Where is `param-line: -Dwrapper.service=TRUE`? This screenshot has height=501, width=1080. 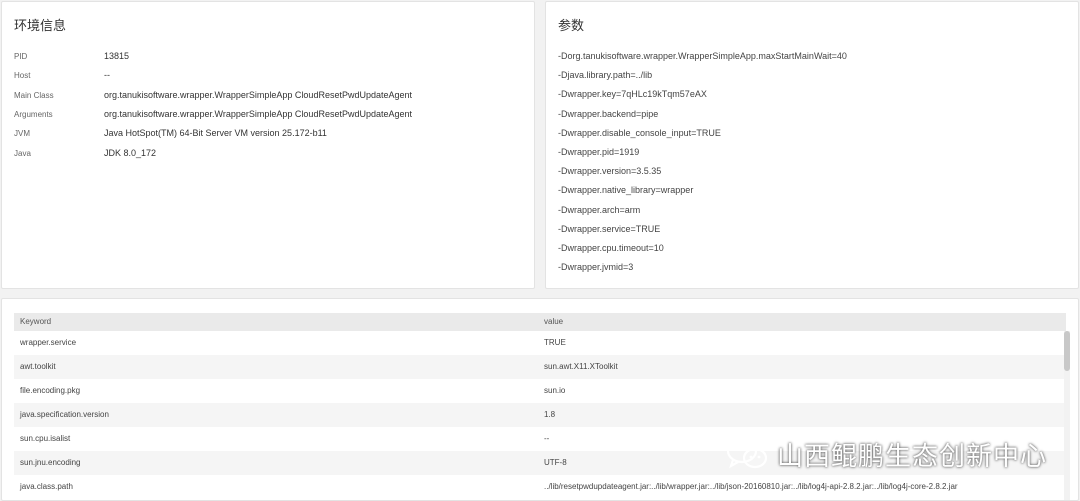
param-line: -Dwrapper.service=TRUE is located at coordinates (609, 228).